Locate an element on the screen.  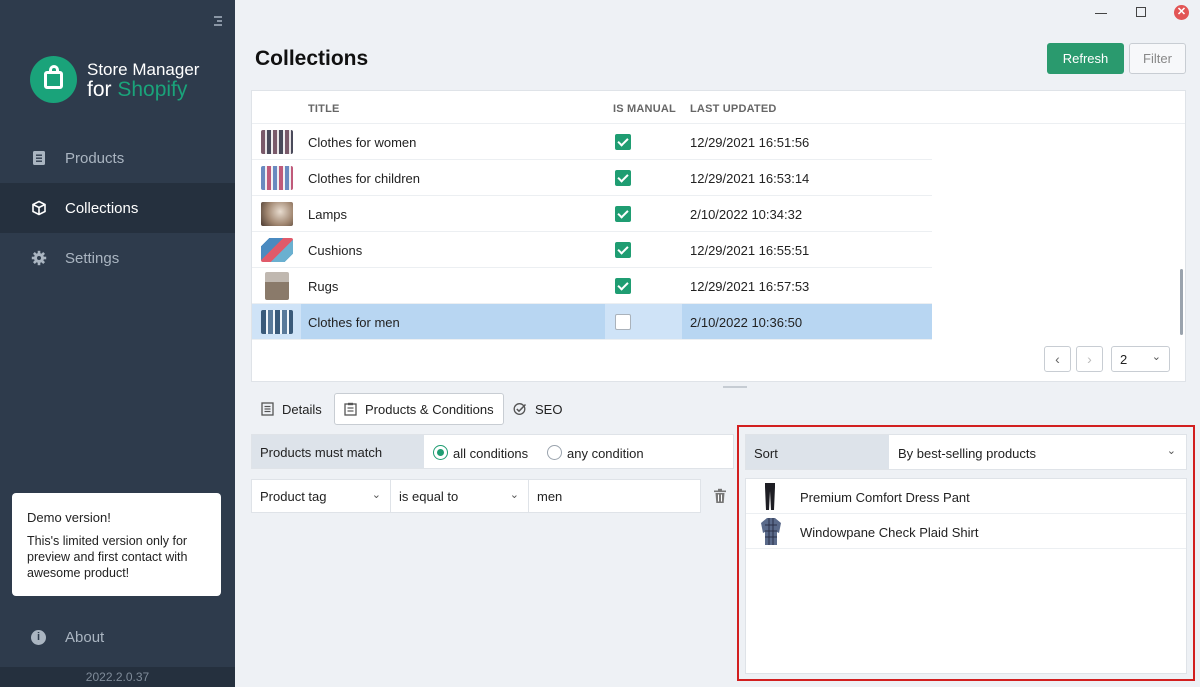
table-scrollbar is located at coordinates (1181, 302).